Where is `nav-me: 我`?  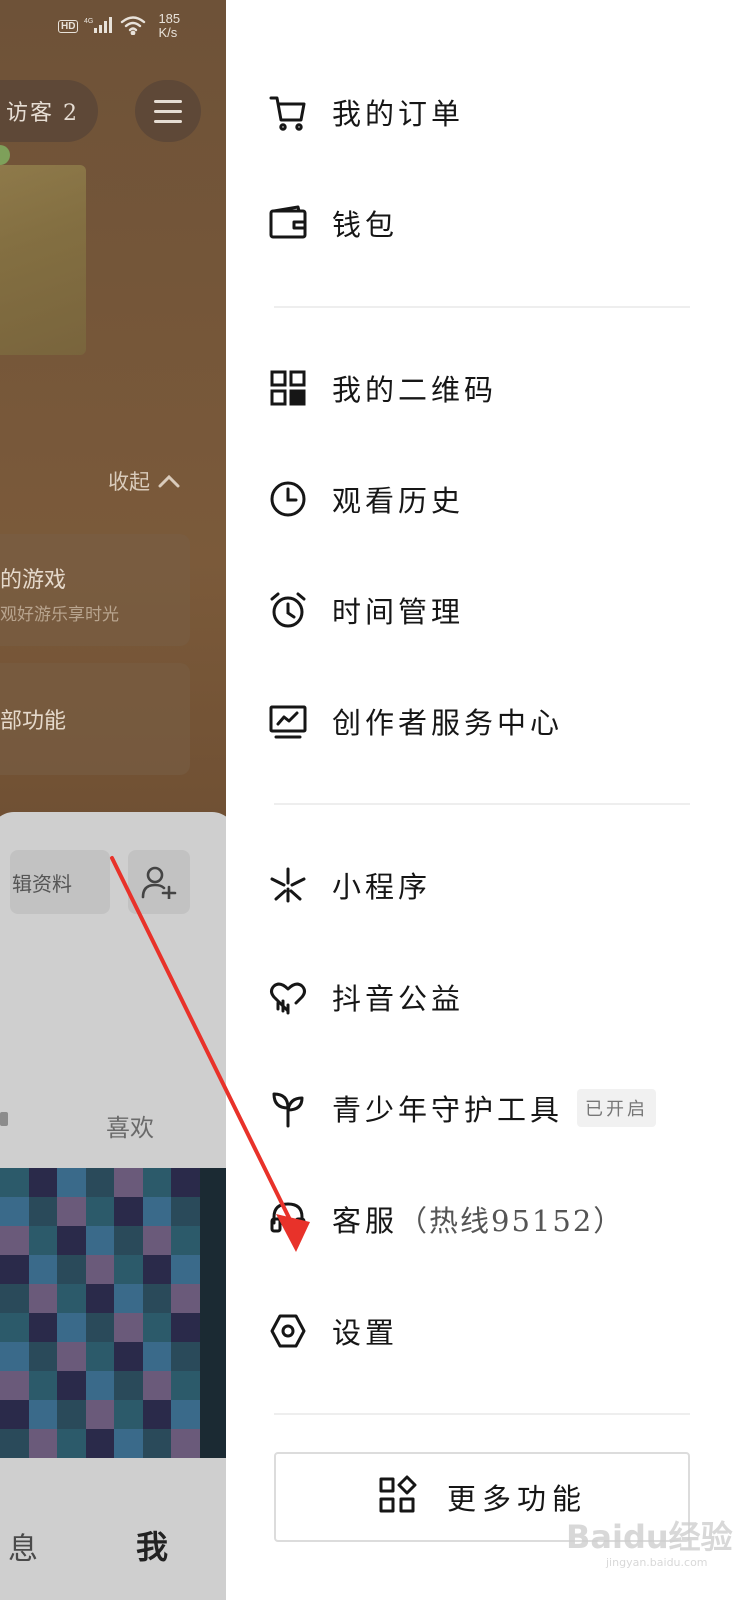
nav-me: 我 is located at coordinates (152, 1545).